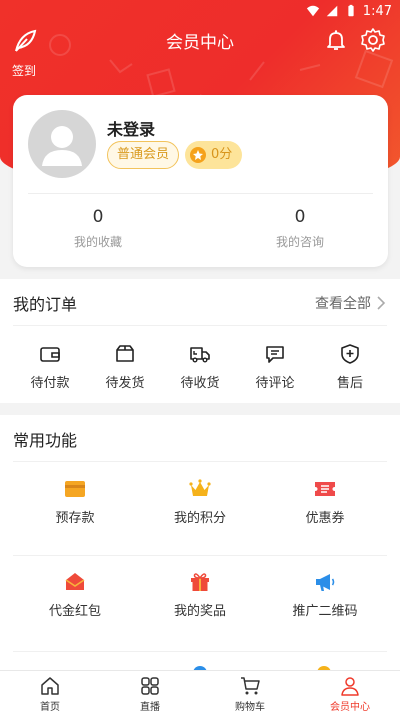 This screenshot has height=712, width=400. What do you see at coordinates (350, 354) in the screenshot?
I see `shield-plus-icon` at bounding box center [350, 354].